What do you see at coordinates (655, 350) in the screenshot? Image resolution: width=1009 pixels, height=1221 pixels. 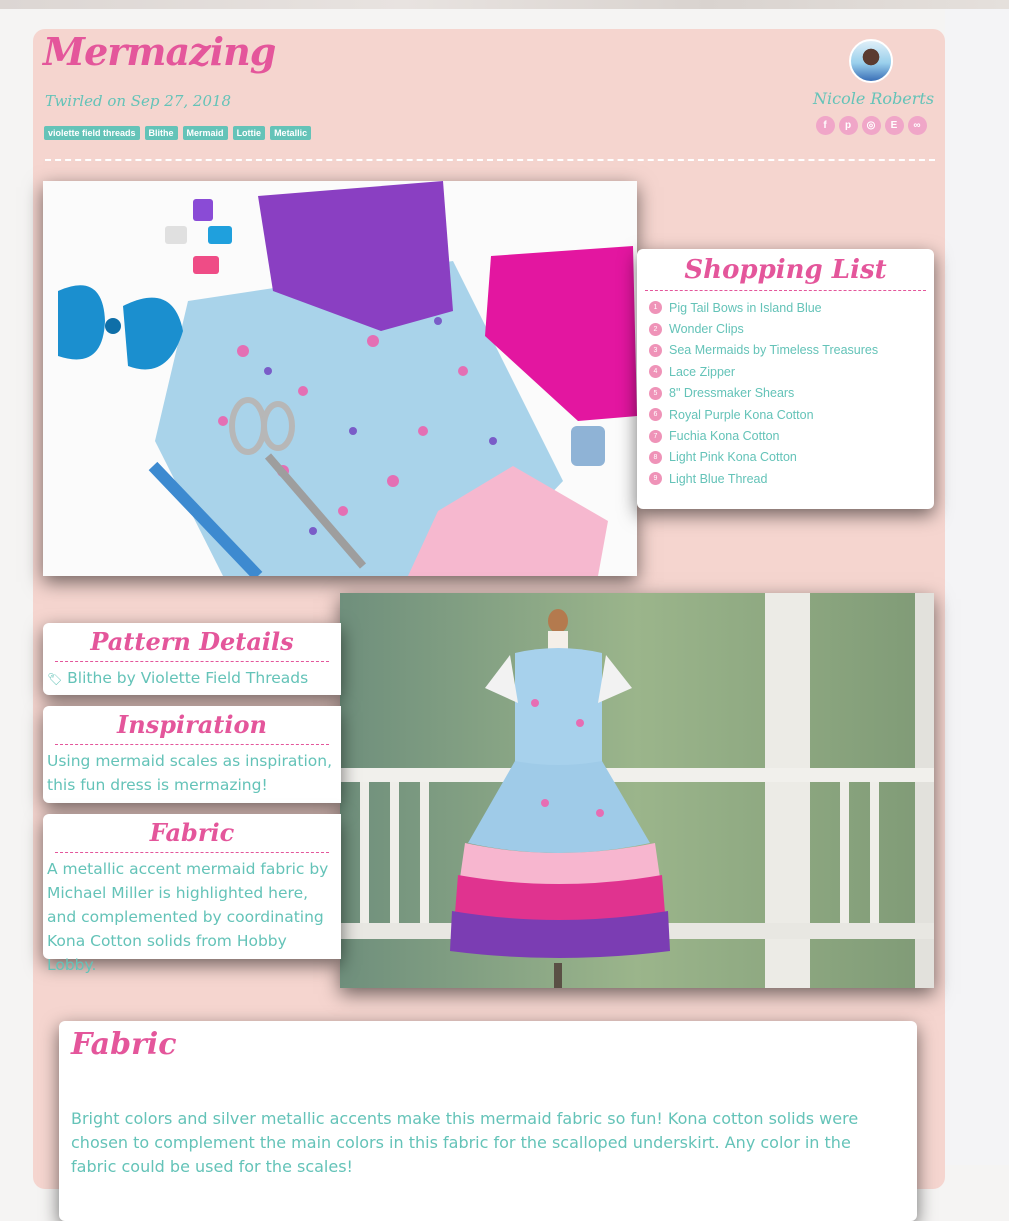 I see `item-number-badge: 3` at bounding box center [655, 350].